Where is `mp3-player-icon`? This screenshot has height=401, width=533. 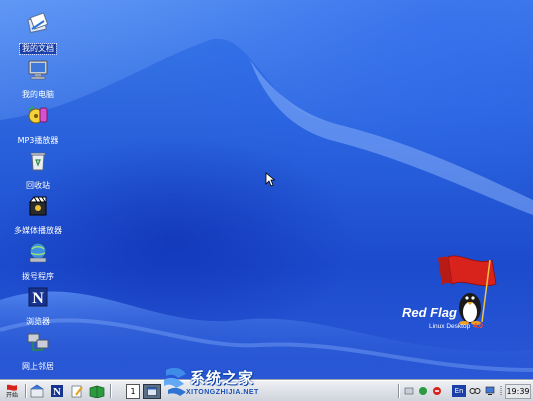
mp3-player-icon is located at coordinates (38, 115).